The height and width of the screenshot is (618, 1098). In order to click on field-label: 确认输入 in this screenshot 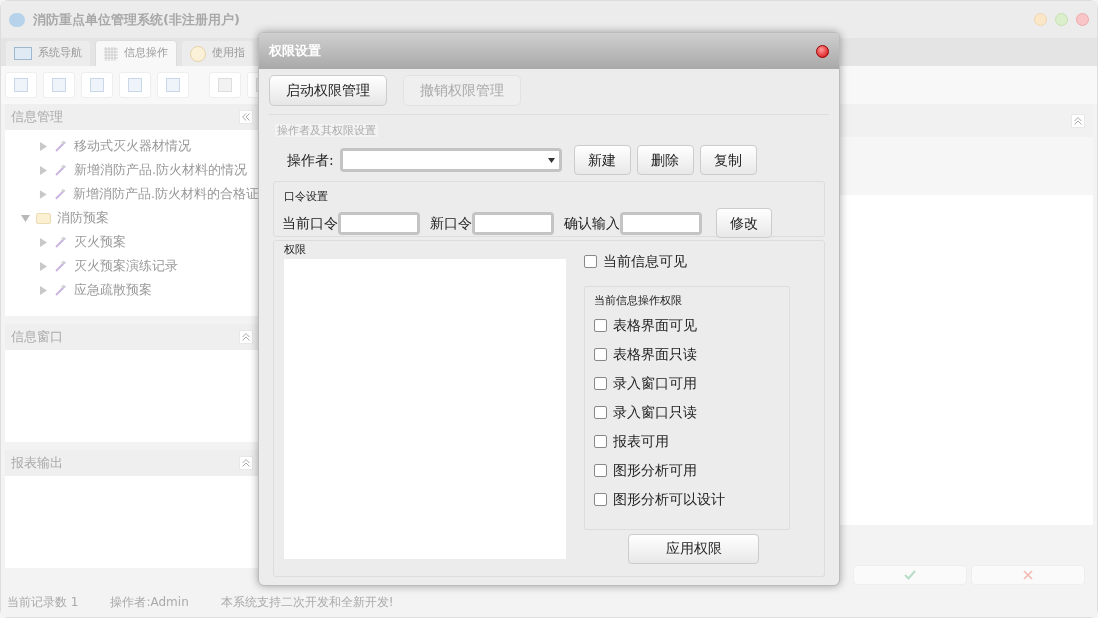, I will do `click(592, 223)`.